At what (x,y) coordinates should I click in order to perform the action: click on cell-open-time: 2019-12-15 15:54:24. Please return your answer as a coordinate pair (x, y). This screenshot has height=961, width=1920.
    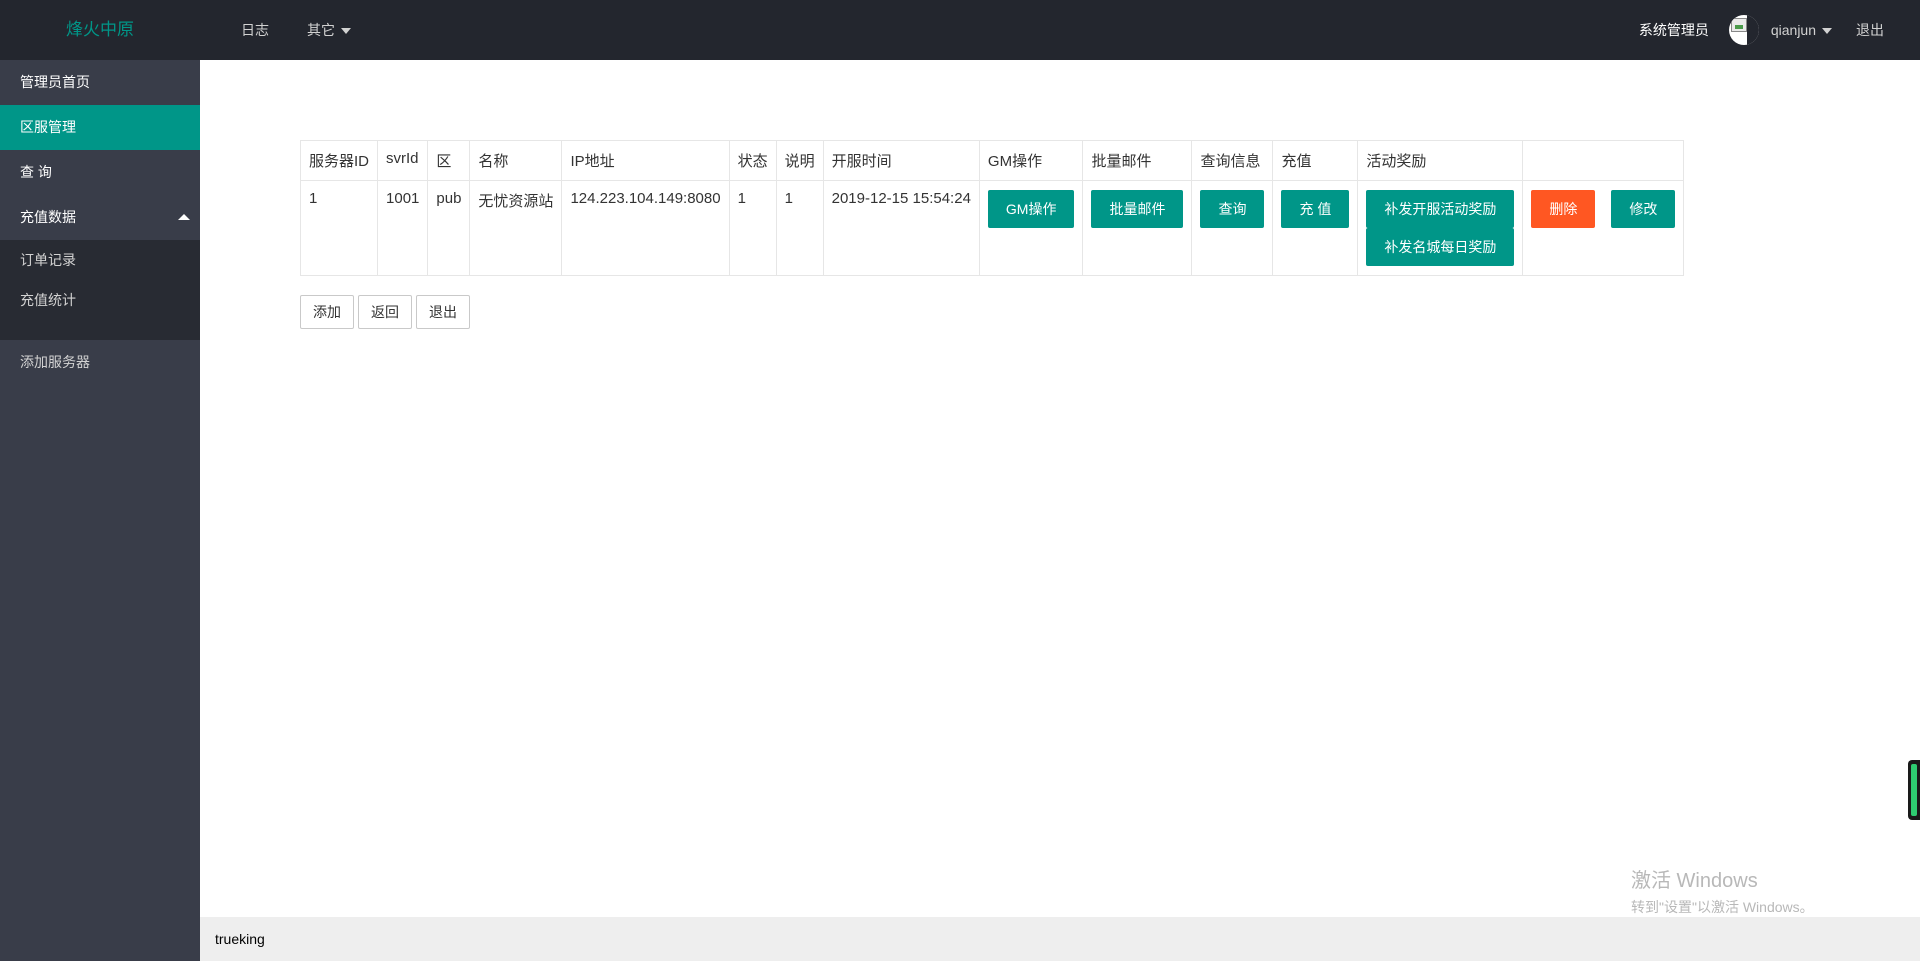
    Looking at the image, I should click on (901, 228).